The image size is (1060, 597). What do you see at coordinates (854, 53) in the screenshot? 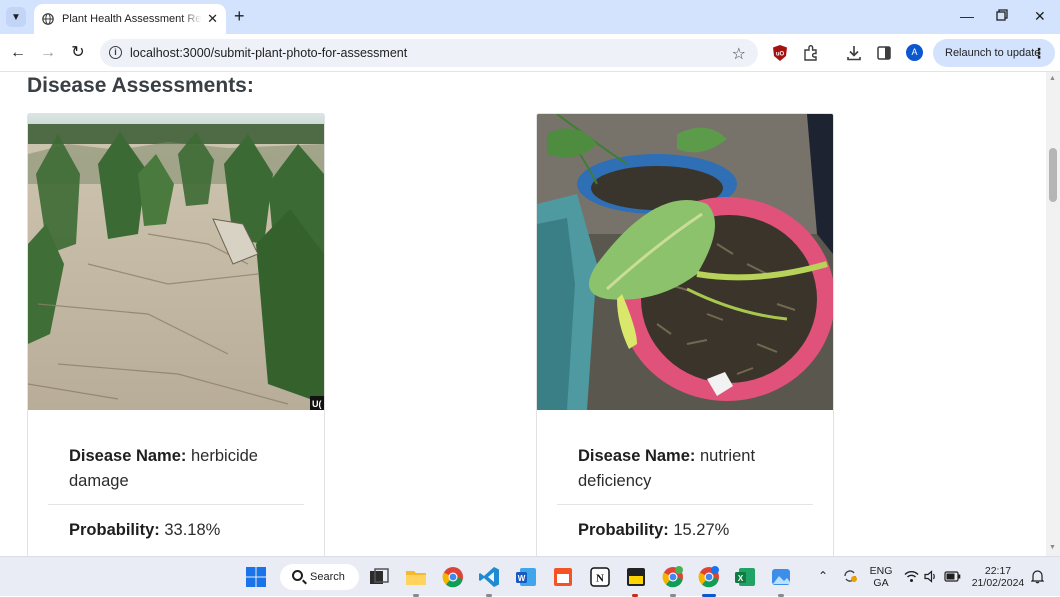
I see `download-icon` at bounding box center [854, 53].